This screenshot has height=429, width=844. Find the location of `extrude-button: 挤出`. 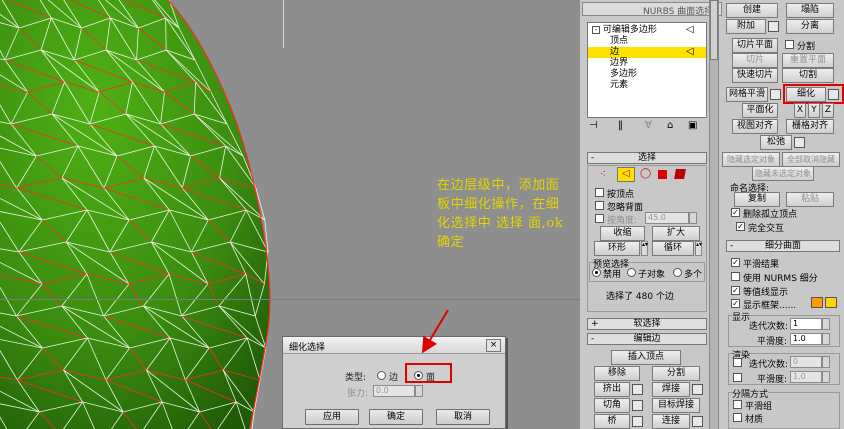

extrude-button: 挤出 is located at coordinates (612, 389).